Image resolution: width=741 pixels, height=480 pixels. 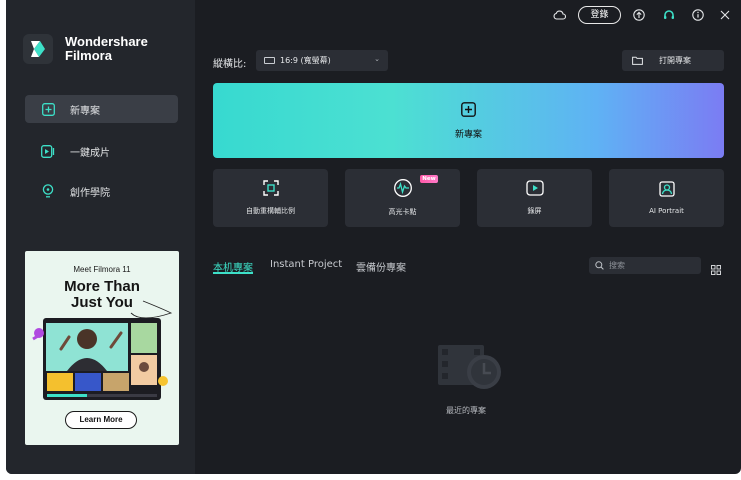 What do you see at coordinates (698, 15) in the screenshot?
I see `info-icon` at bounding box center [698, 15].